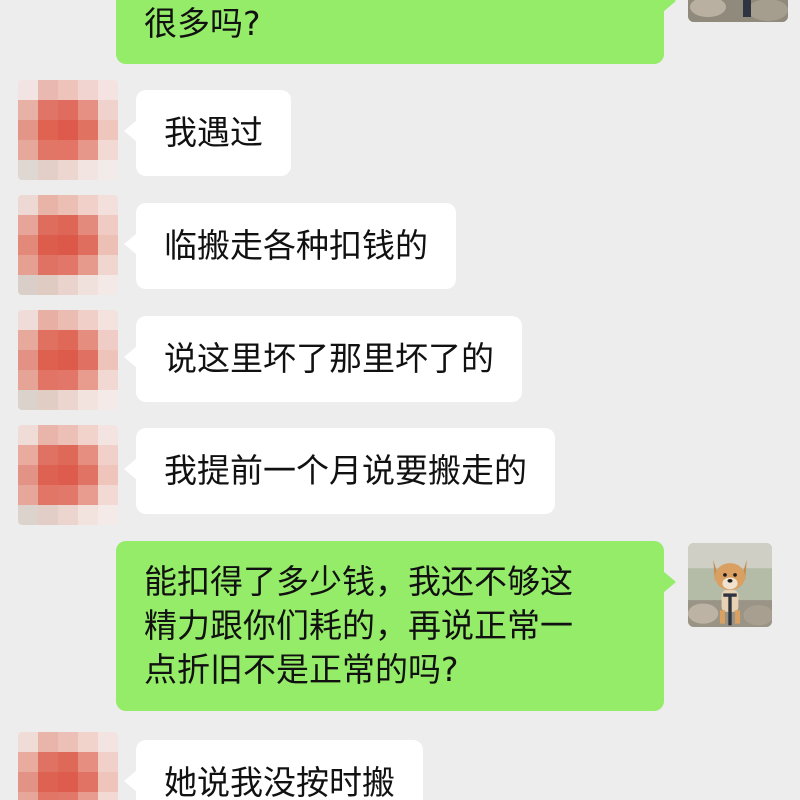 The width and height of the screenshot is (800, 800). What do you see at coordinates (396, 32) in the screenshot?
I see `message-bubble-self: 很多吗?` at bounding box center [396, 32].